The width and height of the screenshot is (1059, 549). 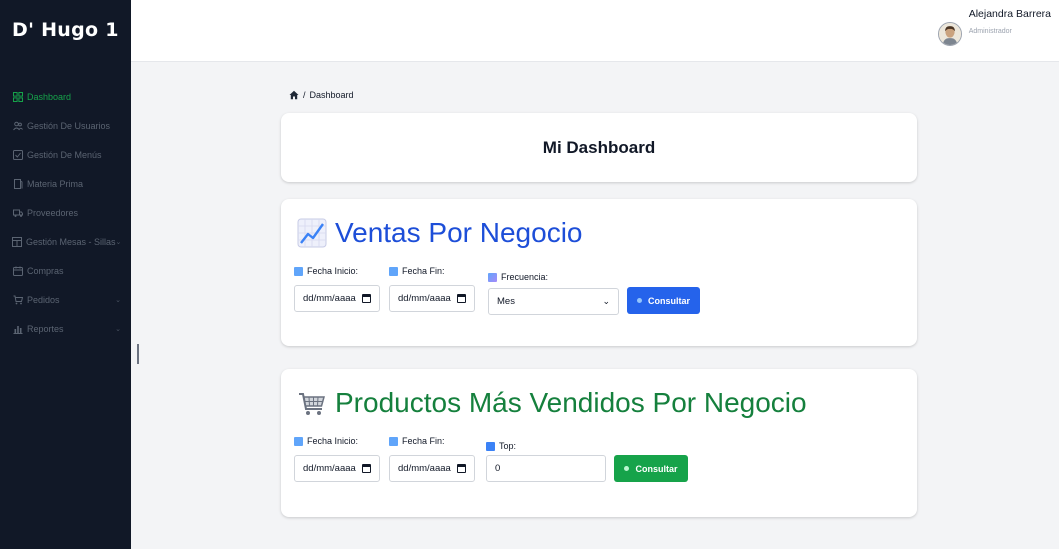 I want to click on sidebar-item-proveedores: Proveedores, so click(x=65, y=212).